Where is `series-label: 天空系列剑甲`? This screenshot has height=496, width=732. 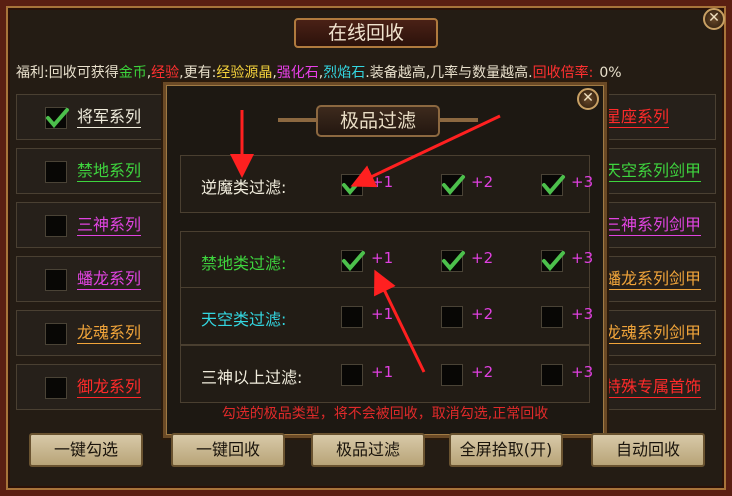 series-label: 天空系列剑甲 is located at coordinates (653, 171).